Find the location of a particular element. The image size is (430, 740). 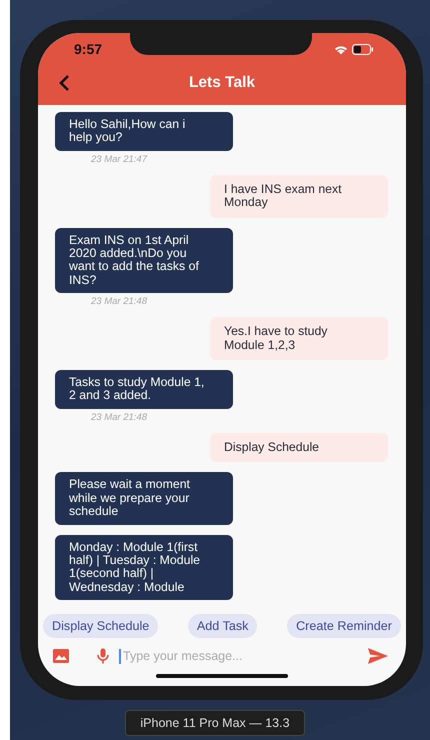

bot-message: Tasks to study Module 1, 2 and 3 added. is located at coordinates (144, 389).